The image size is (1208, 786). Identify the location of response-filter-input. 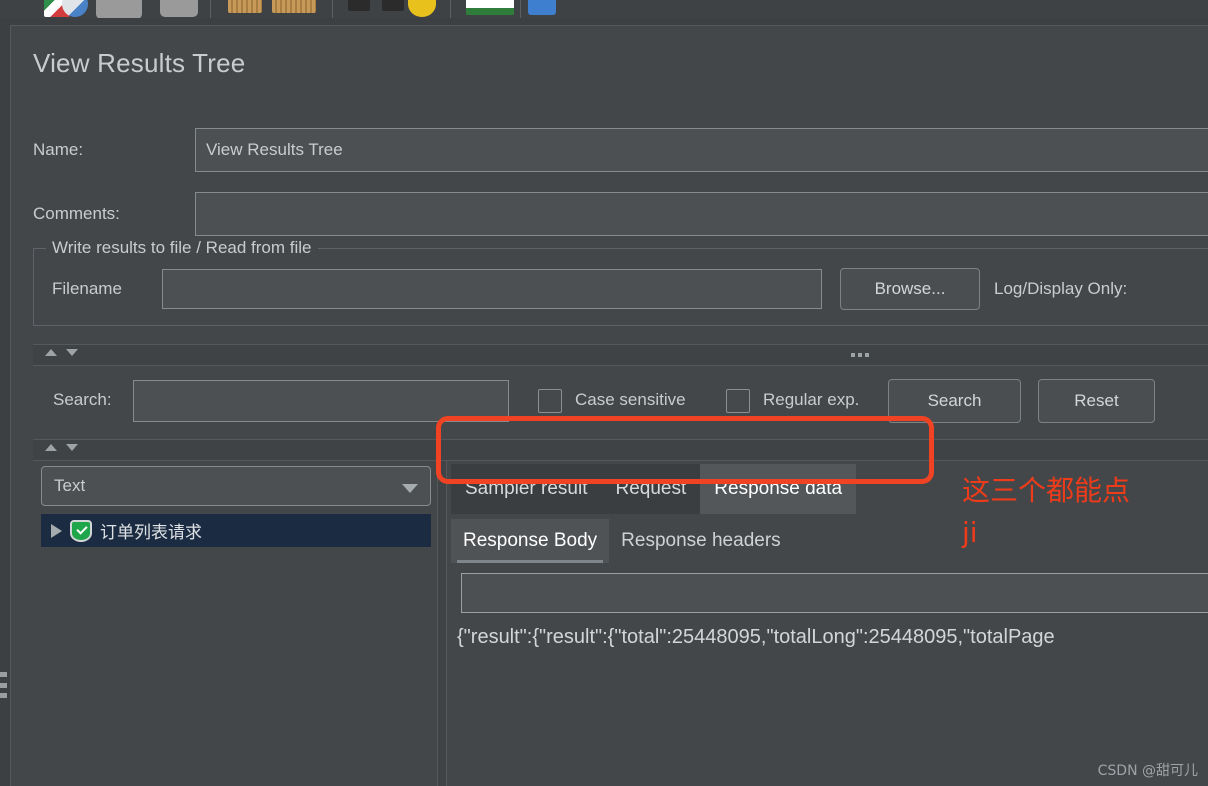
(834, 593).